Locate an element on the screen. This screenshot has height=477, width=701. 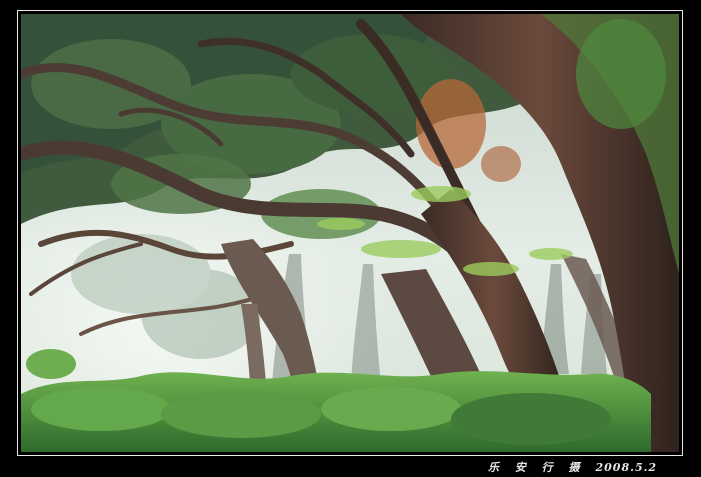
caption-author: 乐 安 行 摄 is located at coordinates (537, 467).